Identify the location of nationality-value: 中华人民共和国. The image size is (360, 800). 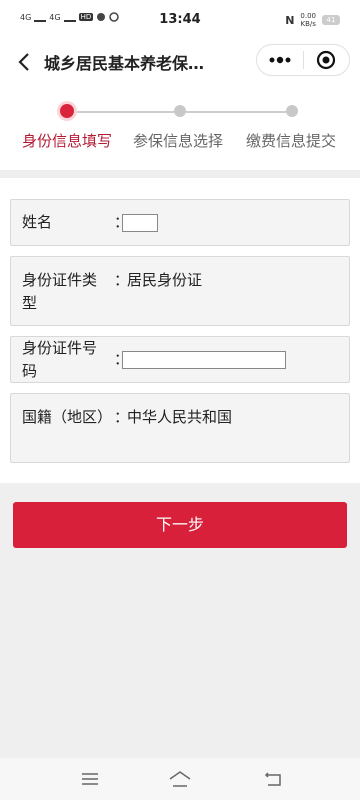
(180, 417).